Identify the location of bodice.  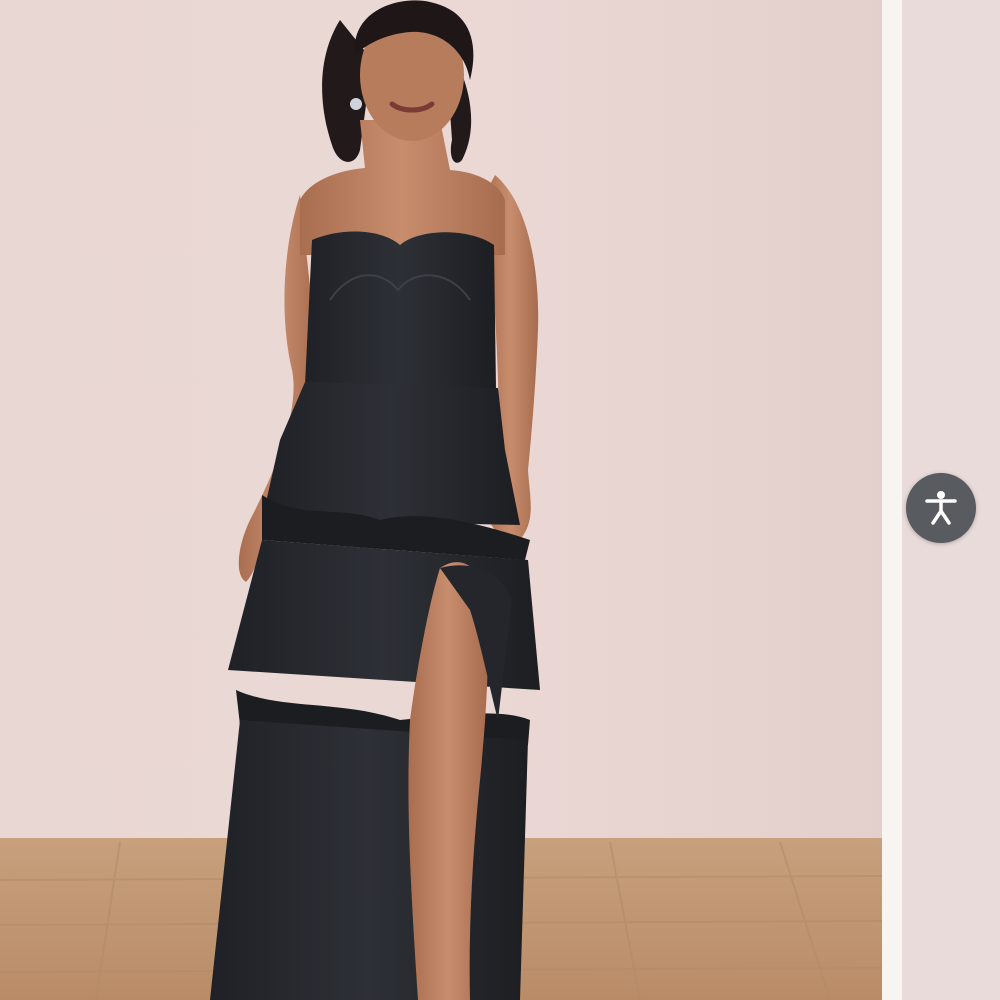
(400, 310).